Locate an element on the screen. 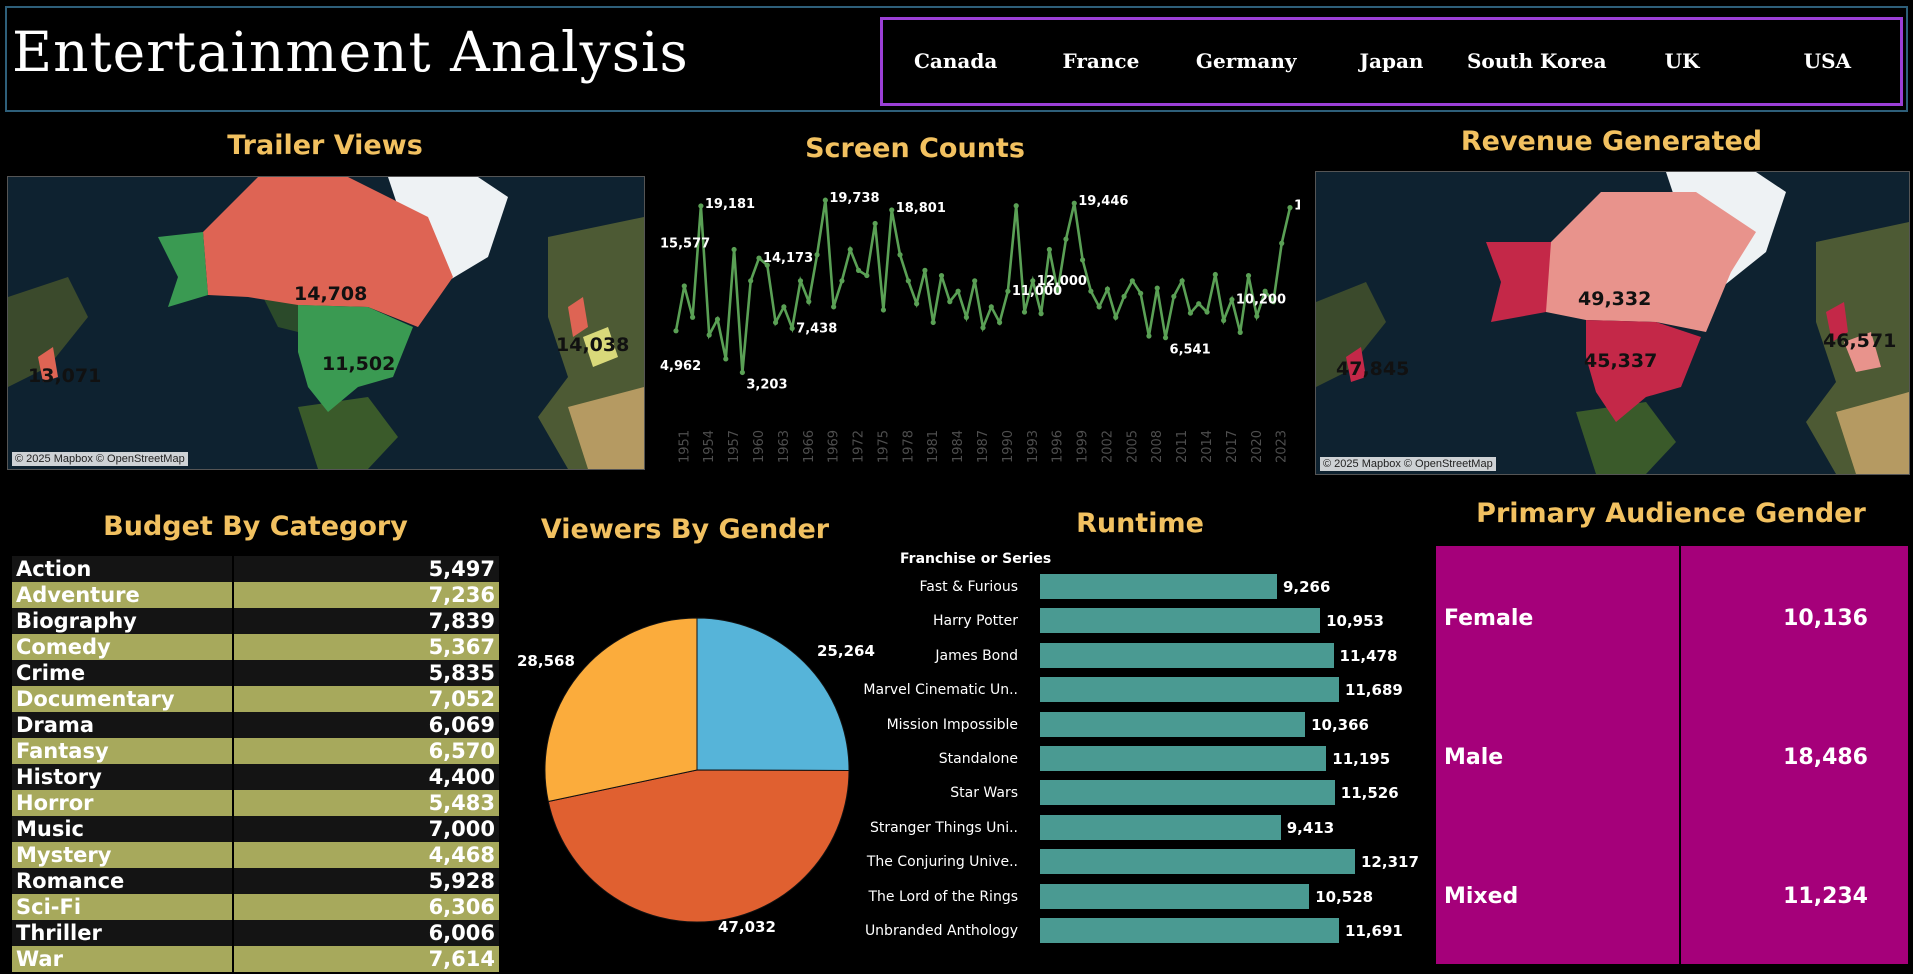 The height and width of the screenshot is (974, 1913). budget-value: 7,614 is located at coordinates (366, 959).